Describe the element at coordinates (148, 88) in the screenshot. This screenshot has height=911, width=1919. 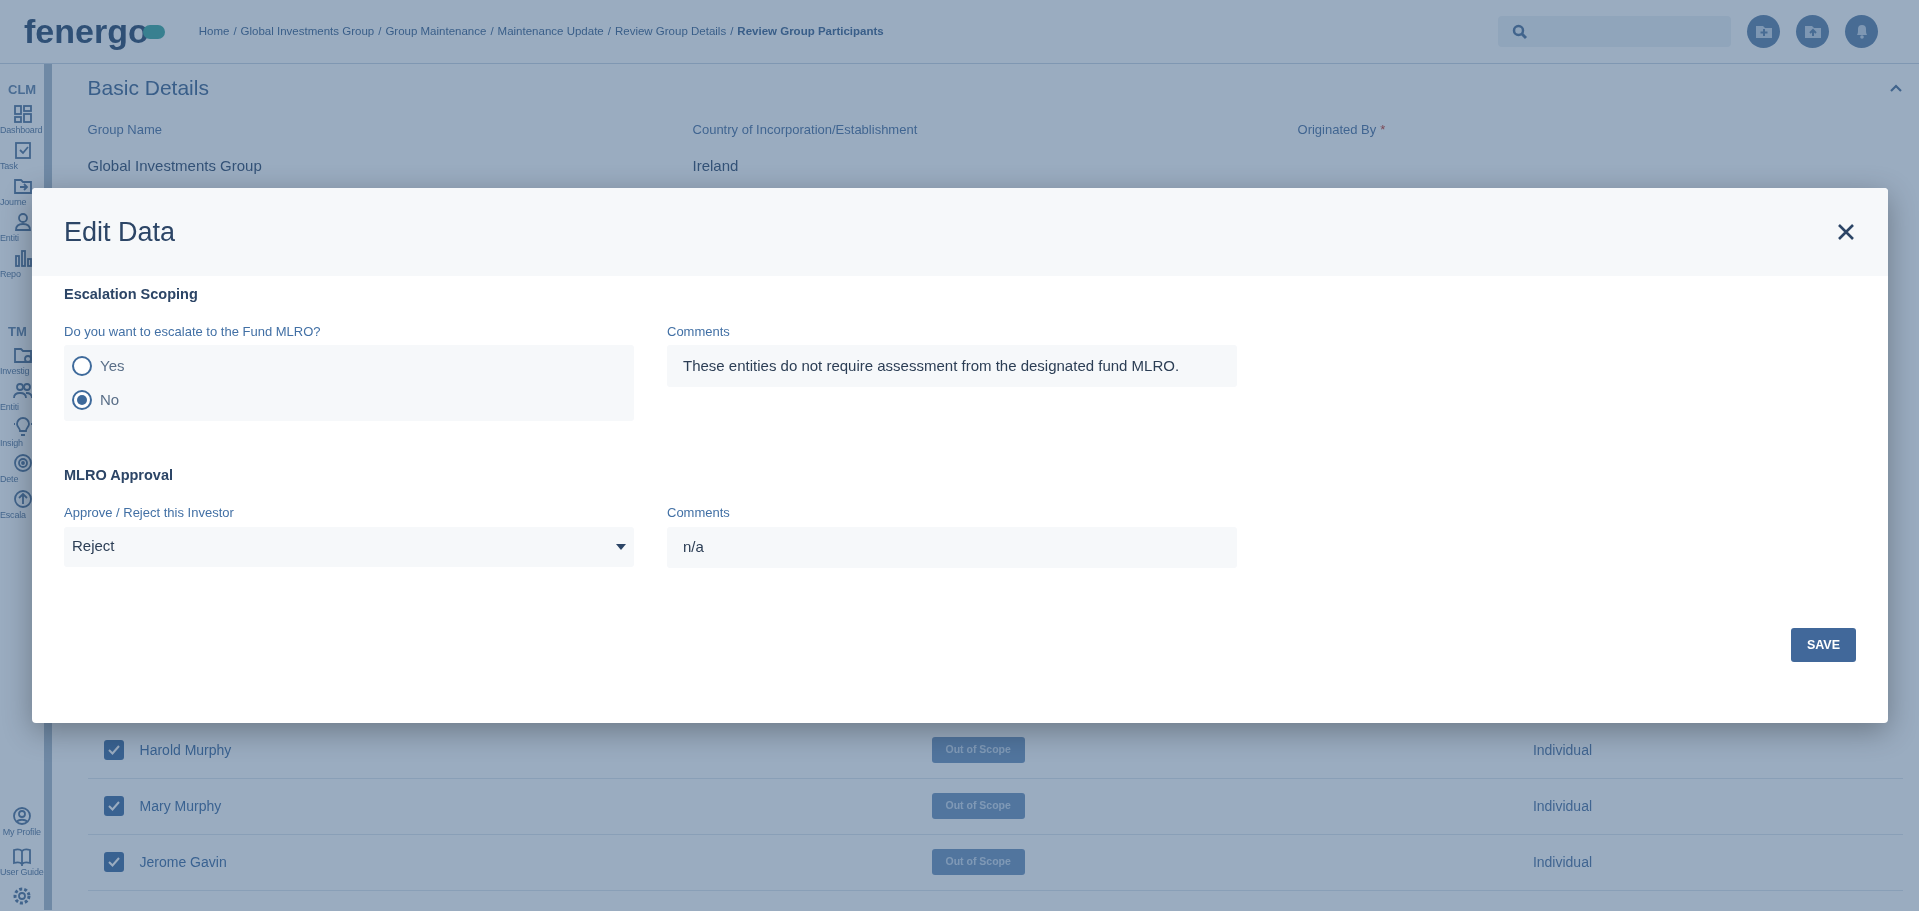
I see `section-title: Basic Details` at that location.